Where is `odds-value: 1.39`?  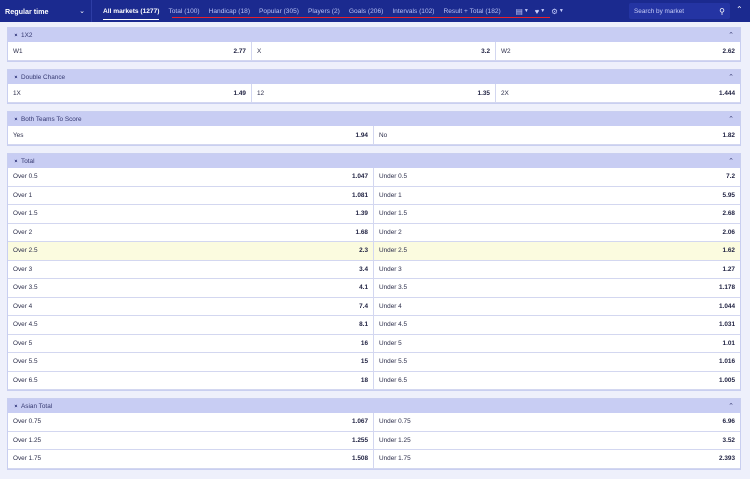 odds-value: 1.39 is located at coordinates (361, 214).